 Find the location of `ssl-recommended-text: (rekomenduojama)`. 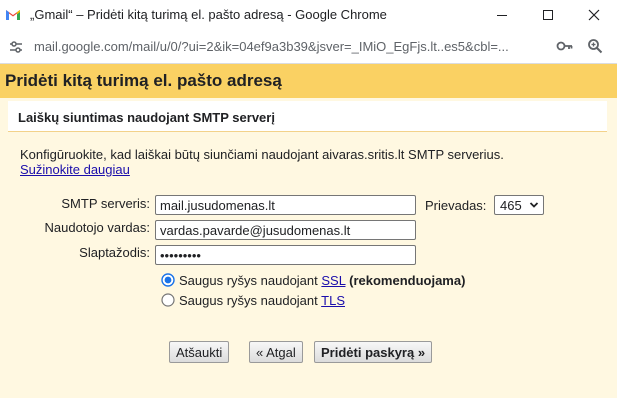

ssl-recommended-text: (rekomenduojama) is located at coordinates (407, 280).